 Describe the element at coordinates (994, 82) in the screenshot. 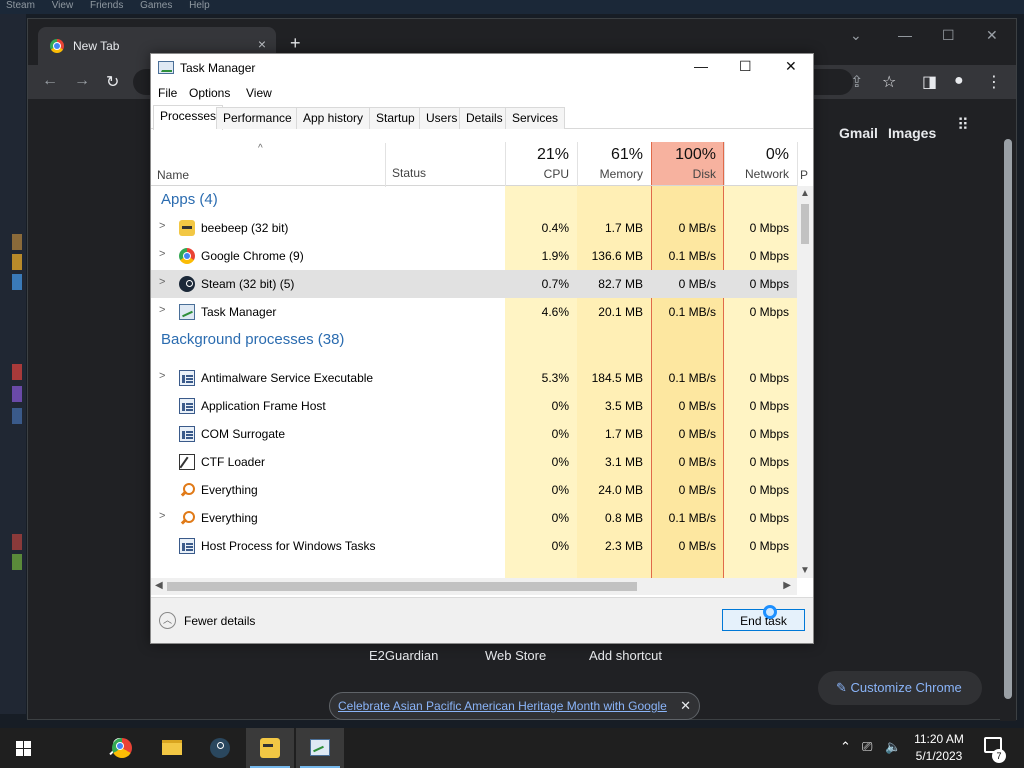

I see `menu-icon: ⋮` at that location.